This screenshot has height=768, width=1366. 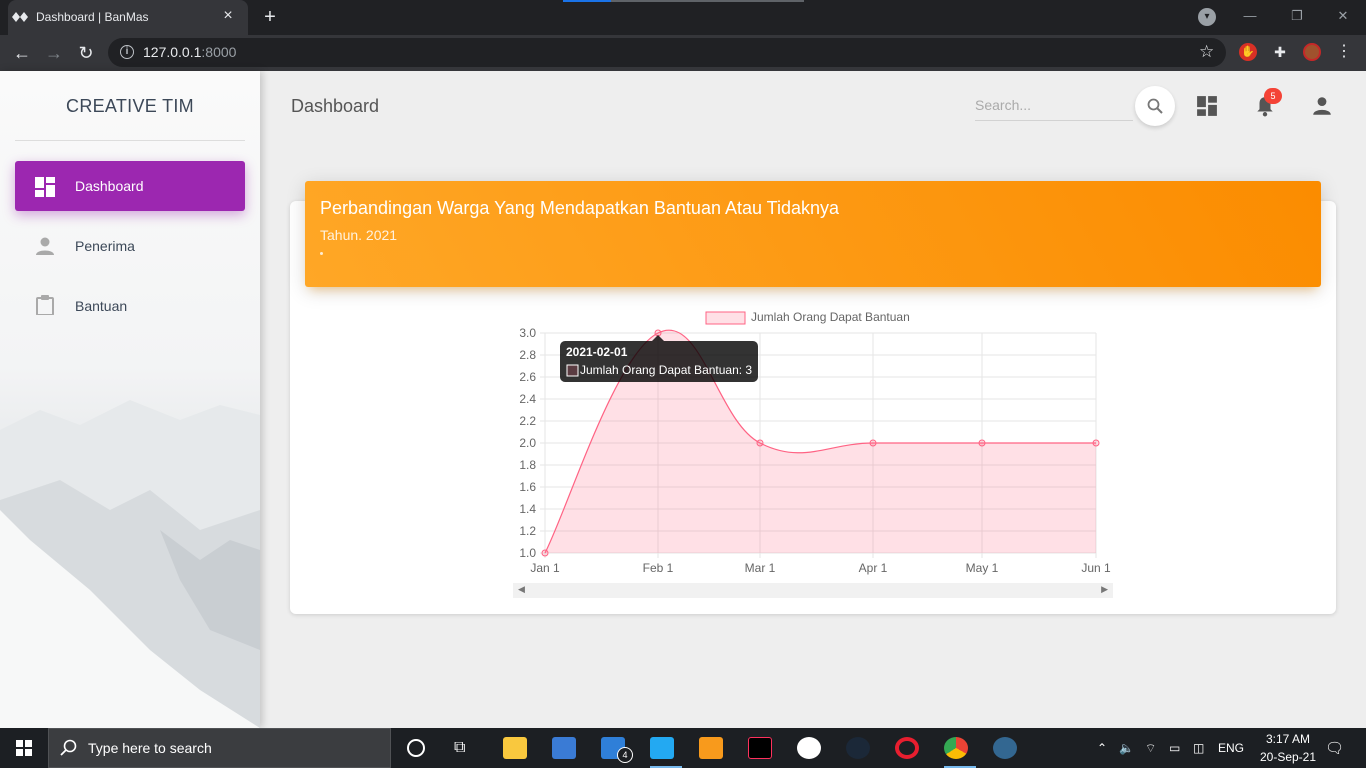 What do you see at coordinates (1104, 589) in the screenshot?
I see `scroll-right-arrow-icon: ▶` at bounding box center [1104, 589].